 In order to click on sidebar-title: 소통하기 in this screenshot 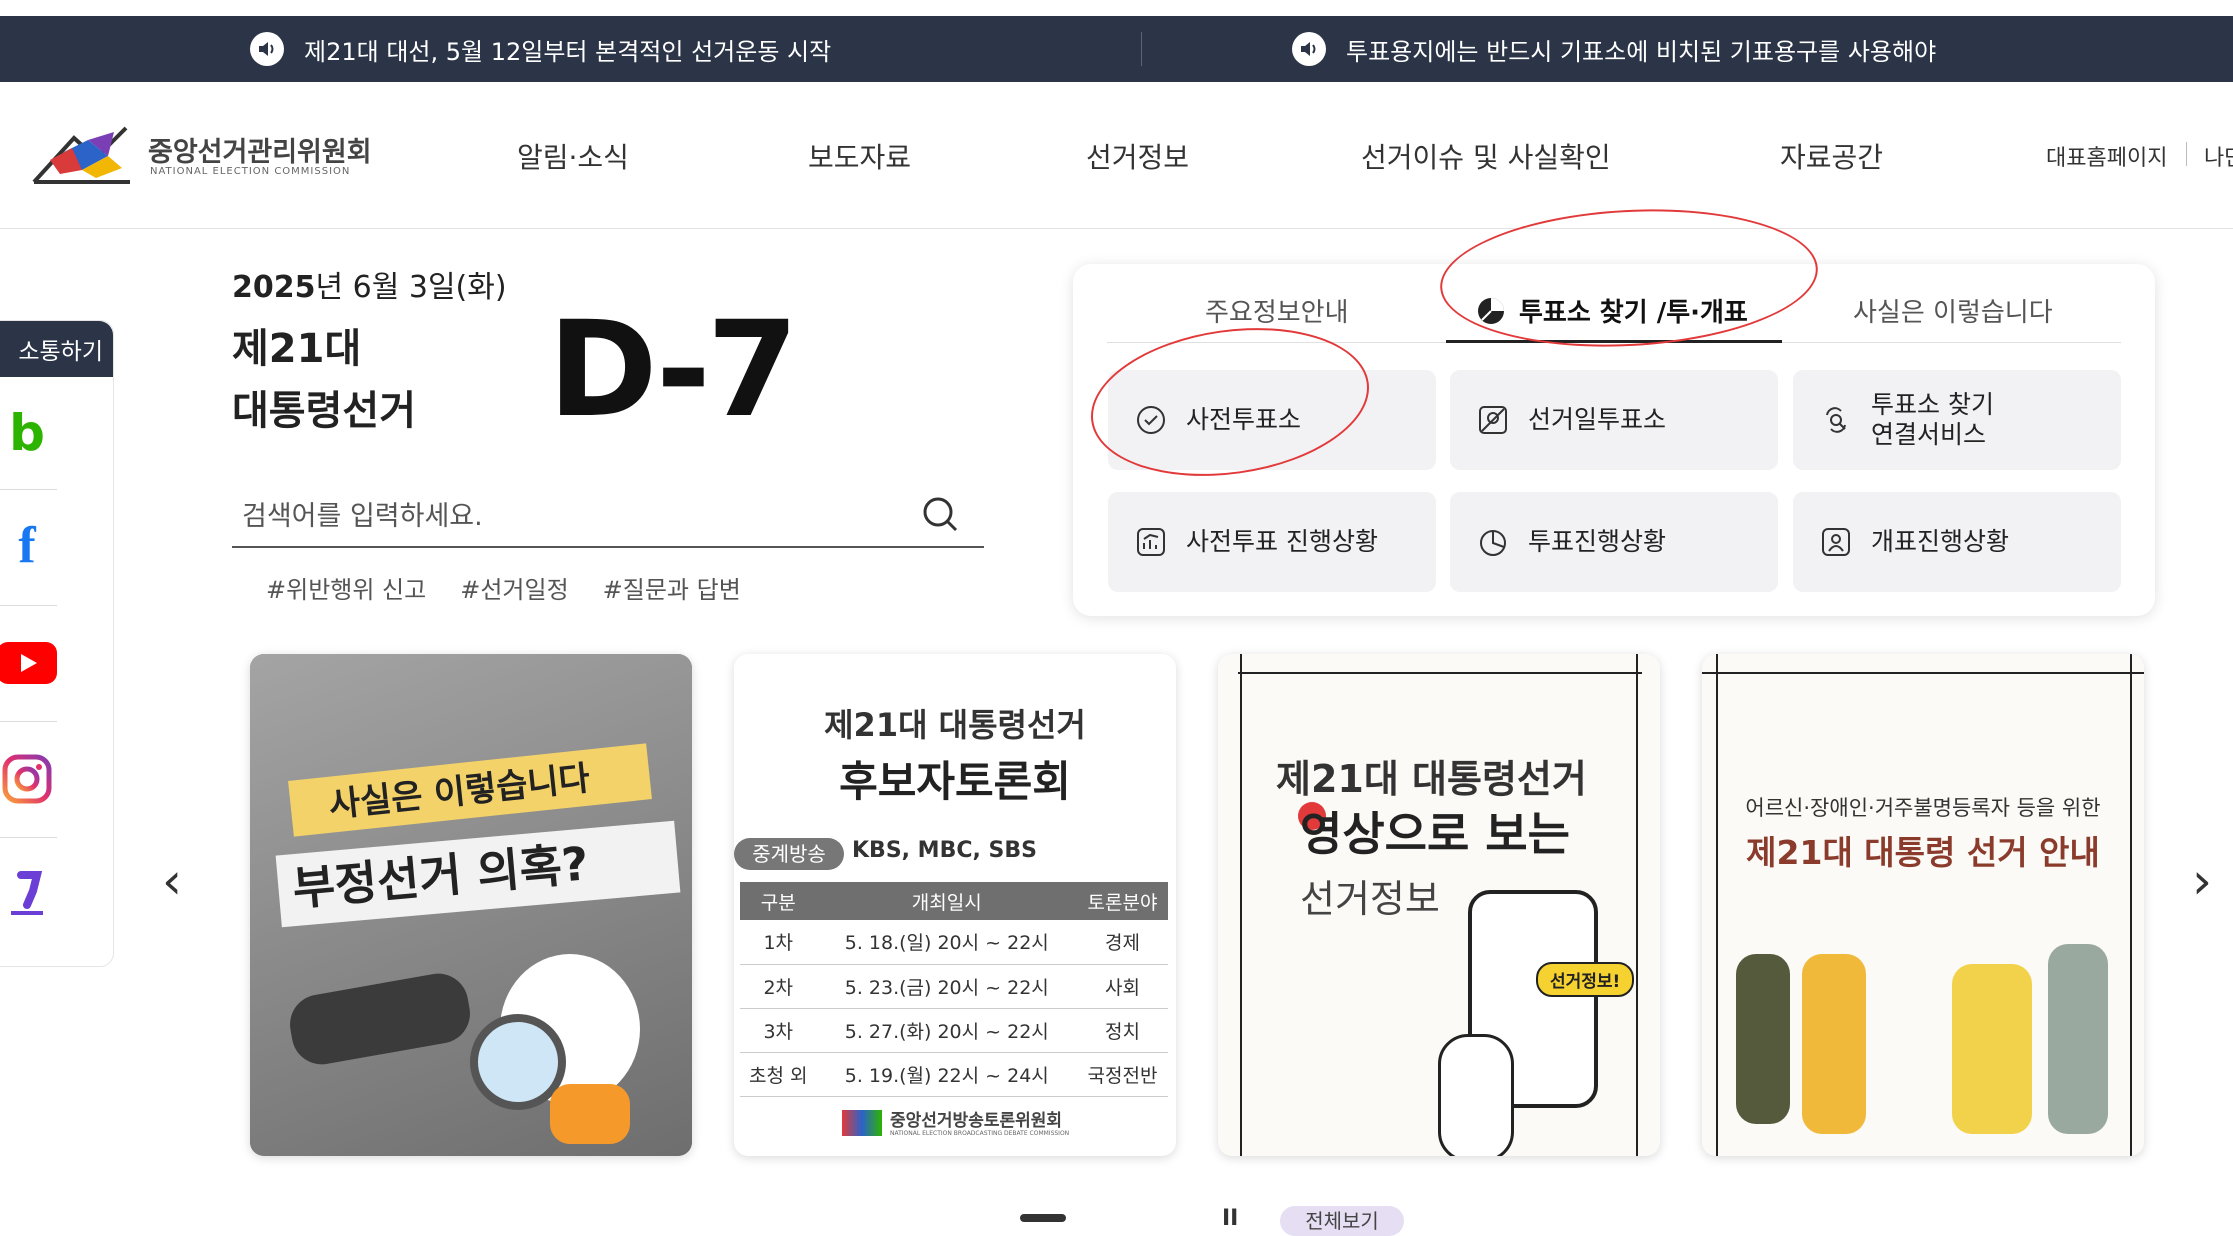, I will do `click(56, 349)`.